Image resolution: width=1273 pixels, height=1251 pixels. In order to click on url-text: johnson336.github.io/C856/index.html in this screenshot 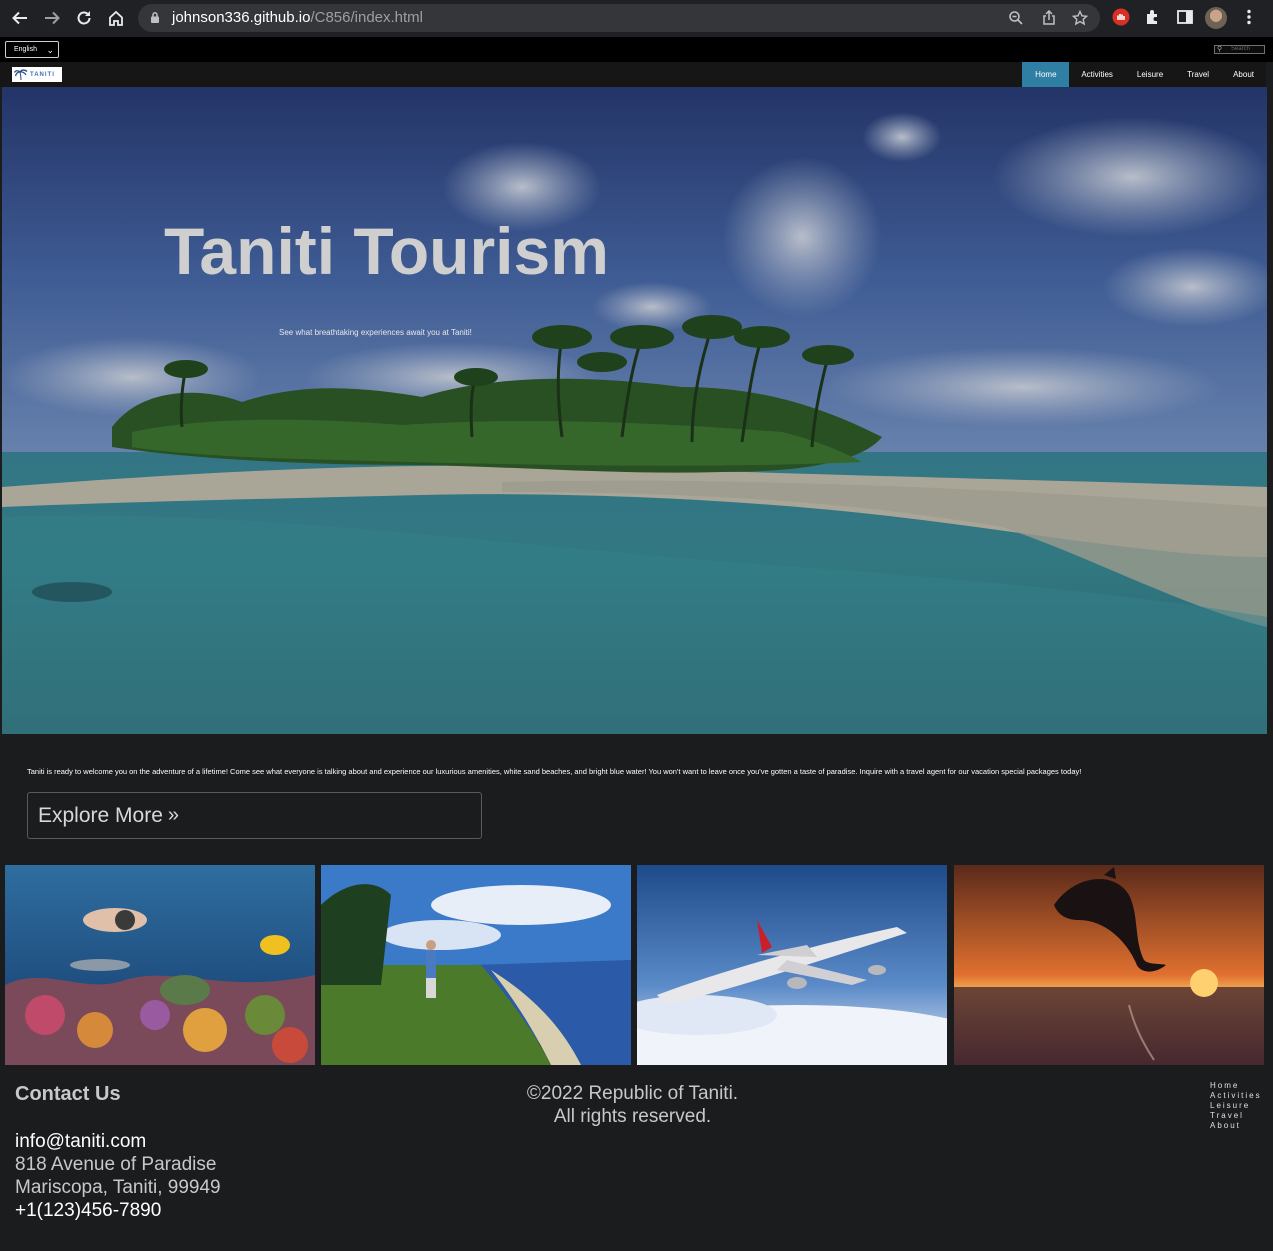, I will do `click(297, 17)`.